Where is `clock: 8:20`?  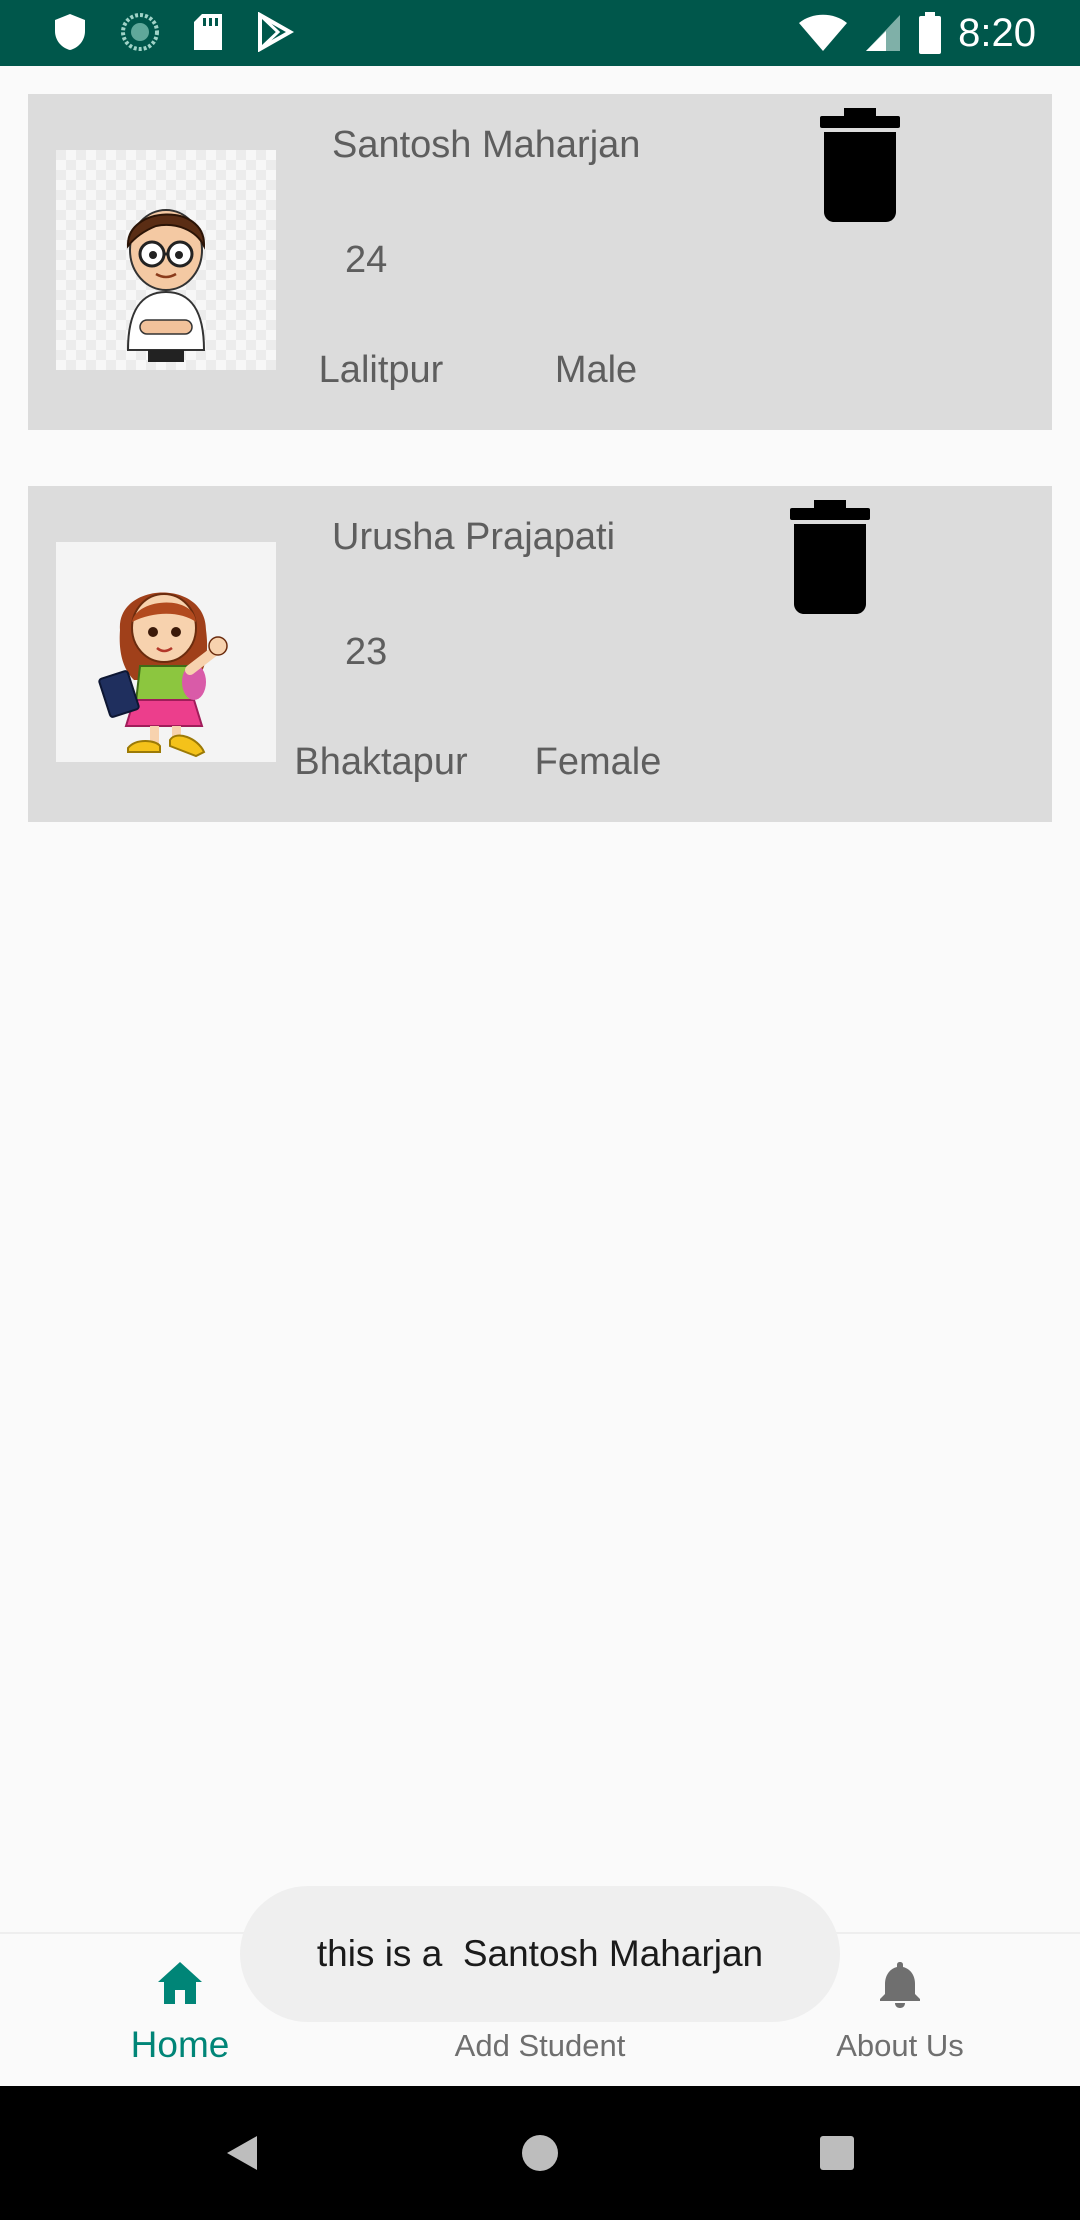 clock: 8:20 is located at coordinates (997, 33).